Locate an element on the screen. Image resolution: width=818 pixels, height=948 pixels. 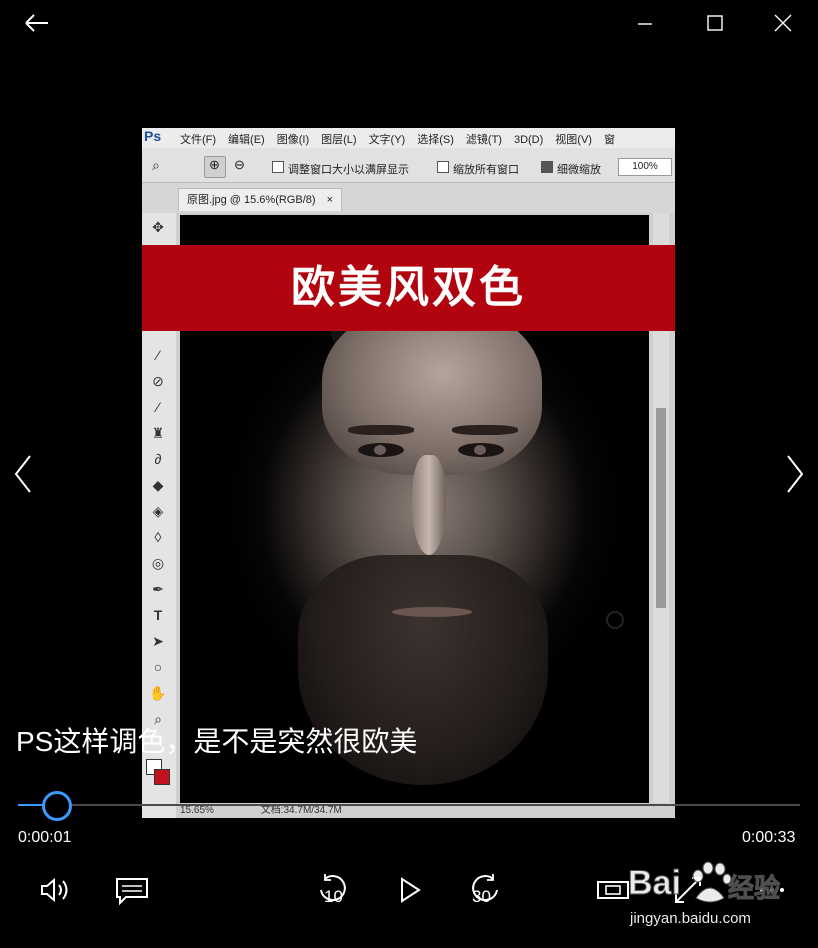
left-eye is located at coordinates (381, 450).